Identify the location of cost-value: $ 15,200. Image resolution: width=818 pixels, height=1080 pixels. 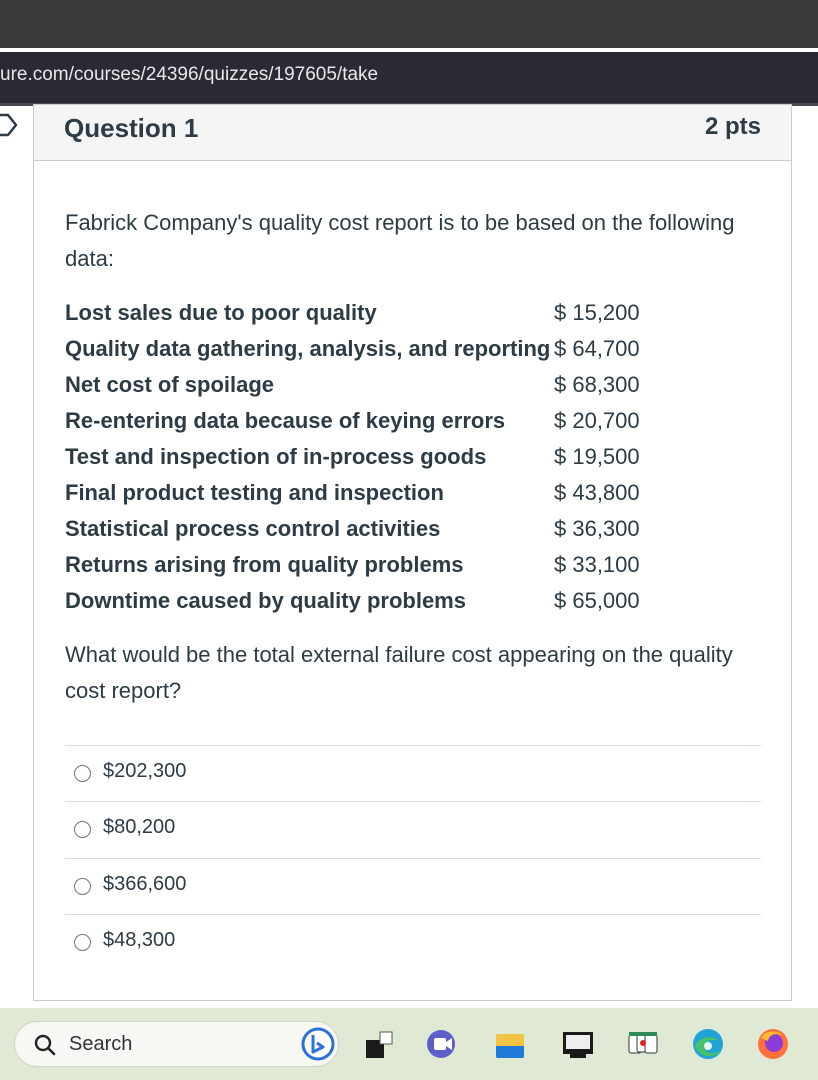
(597, 312).